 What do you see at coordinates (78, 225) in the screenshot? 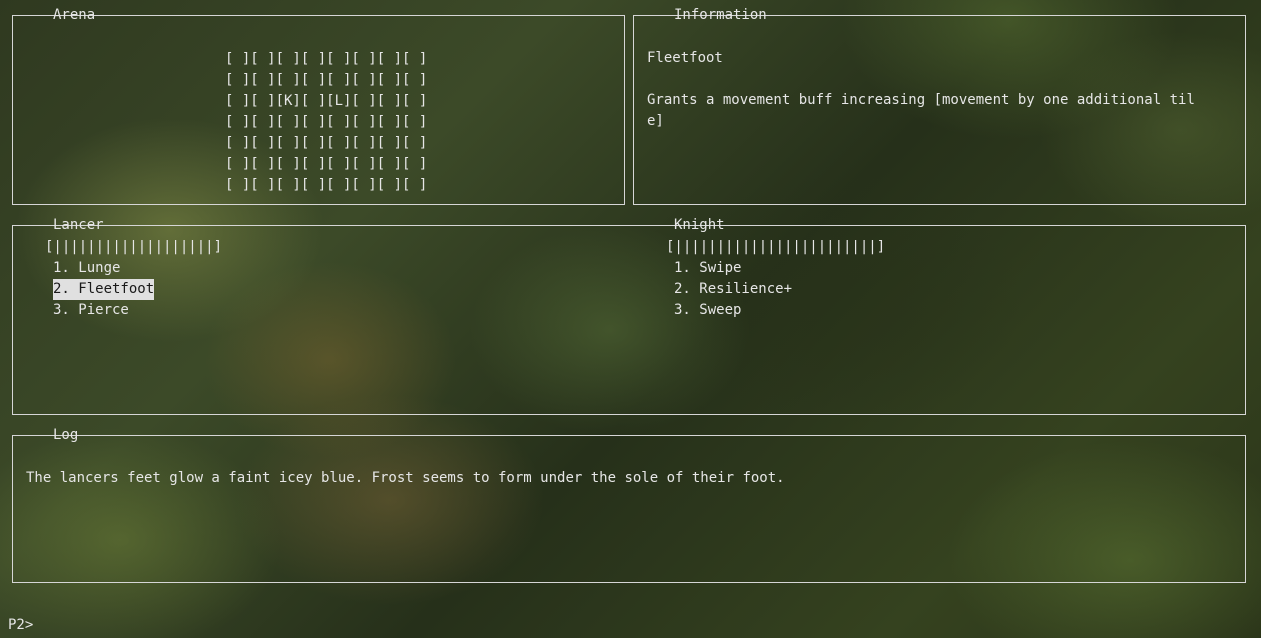
I see `lancer-title: Lancer` at bounding box center [78, 225].